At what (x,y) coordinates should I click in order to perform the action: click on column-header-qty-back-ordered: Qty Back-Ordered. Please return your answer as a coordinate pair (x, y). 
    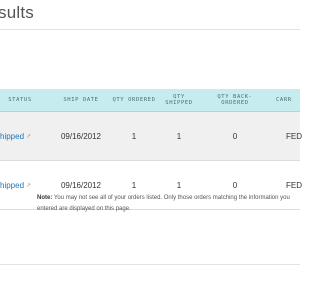
    Looking at the image, I should click on (235, 100).